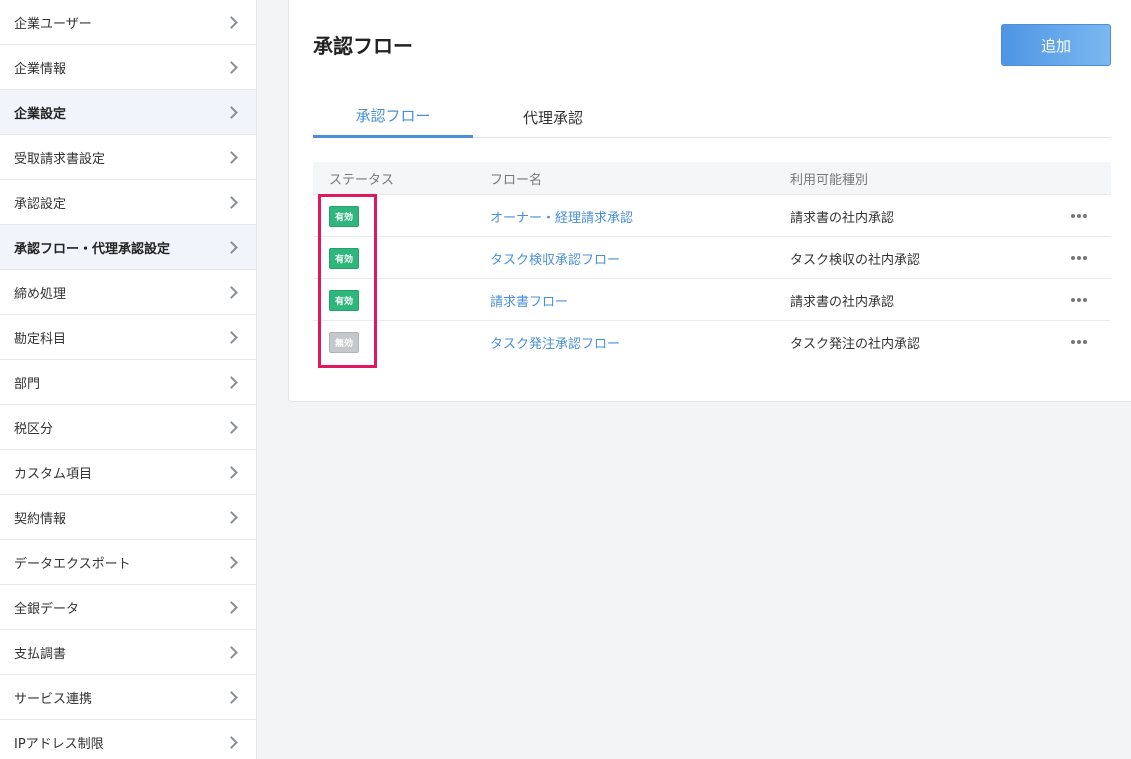 The width and height of the screenshot is (1131, 759). Describe the element at coordinates (128, 22) in the screenshot. I see `sidebar-item: 企業ユーザー` at that location.